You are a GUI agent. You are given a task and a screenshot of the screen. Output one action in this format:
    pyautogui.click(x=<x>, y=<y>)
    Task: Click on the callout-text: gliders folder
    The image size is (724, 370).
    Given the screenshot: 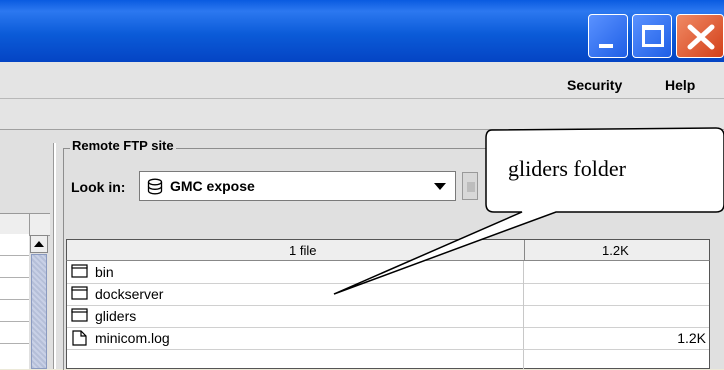 What is the action you would take?
    pyautogui.click(x=567, y=168)
    